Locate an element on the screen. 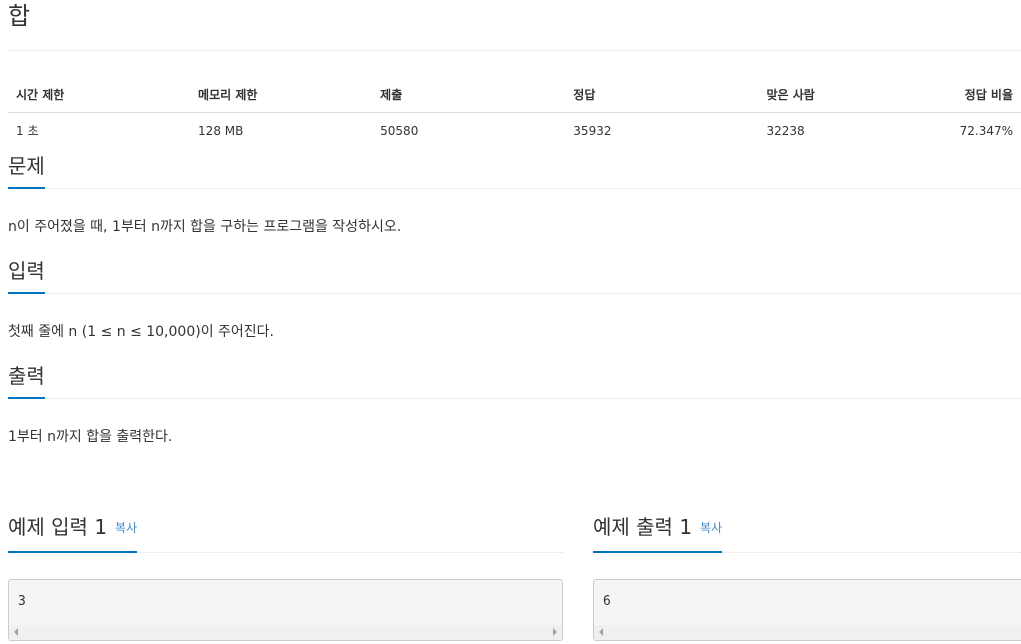  value-accepted: 35932 is located at coordinates (592, 130).